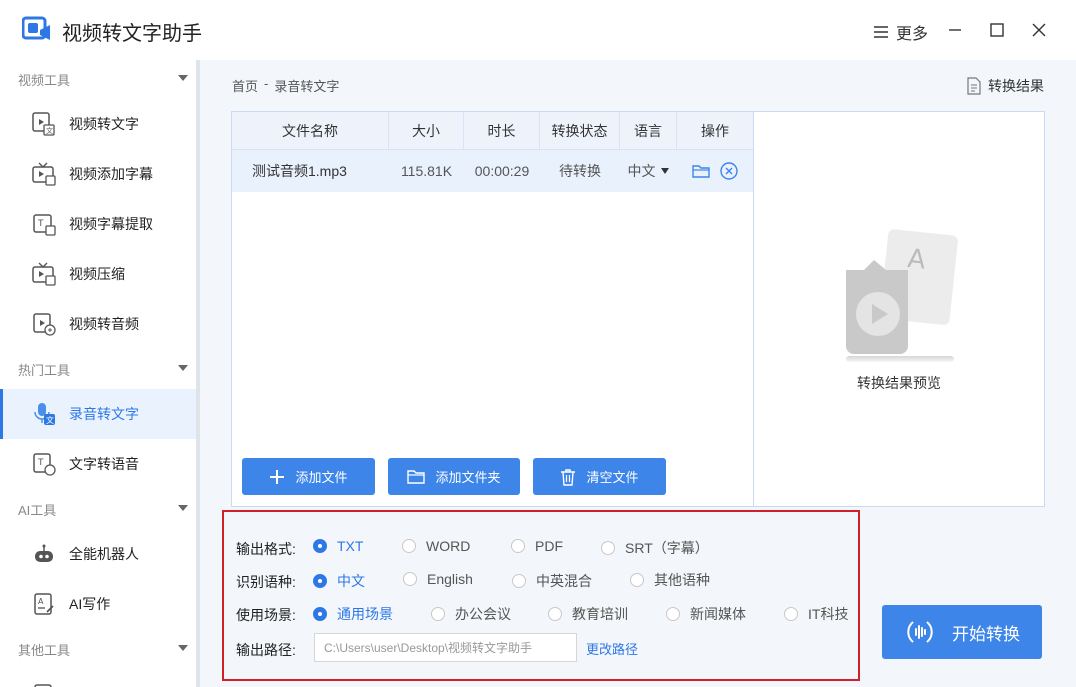 This screenshot has width=1076, height=687. I want to click on app-logo-icon, so click(36, 28).